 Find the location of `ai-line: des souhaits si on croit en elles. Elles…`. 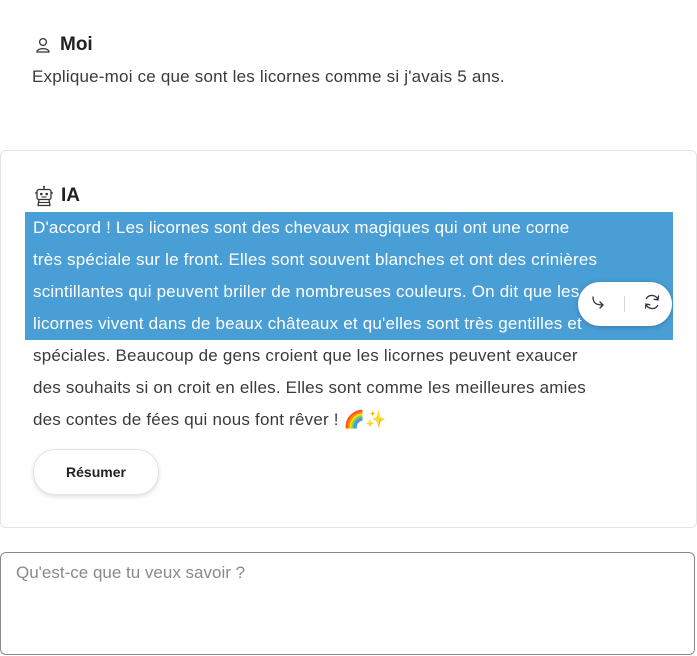

ai-line: des souhaits si on croit en elles. Elles… is located at coordinates (309, 387).